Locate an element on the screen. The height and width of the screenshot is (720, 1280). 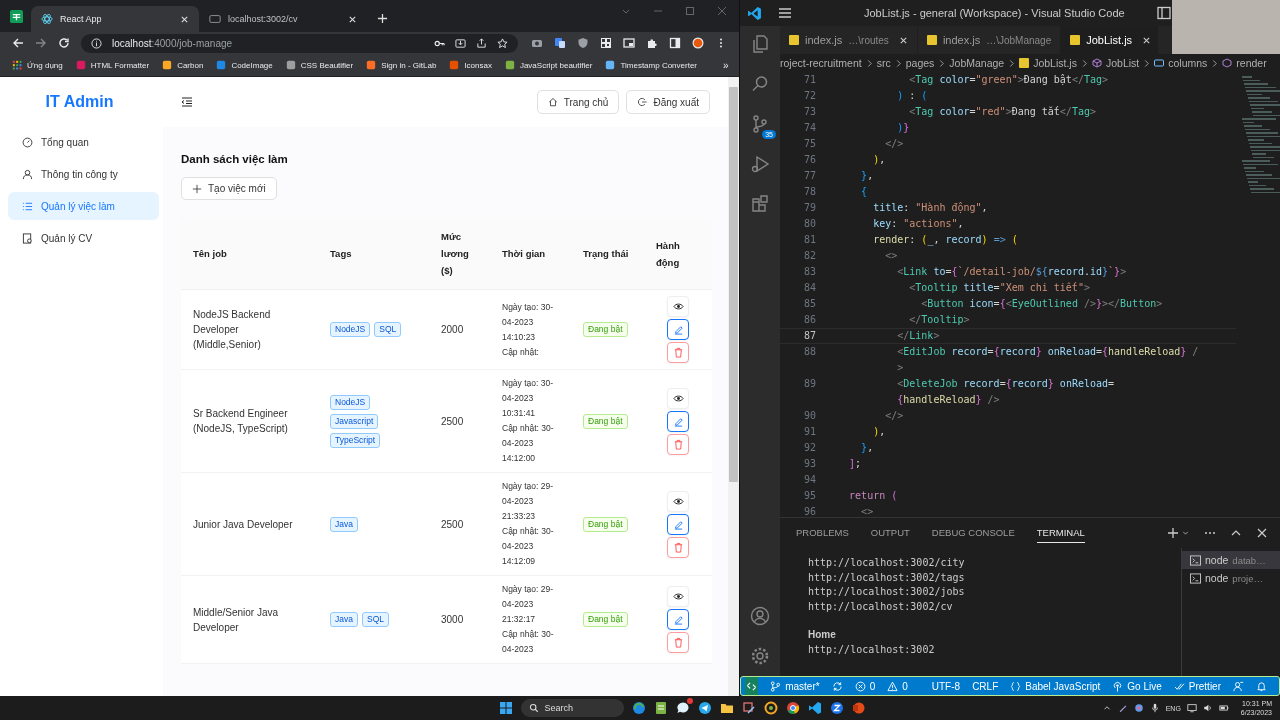
breadcrumb-item: src is located at coordinates (883, 63).